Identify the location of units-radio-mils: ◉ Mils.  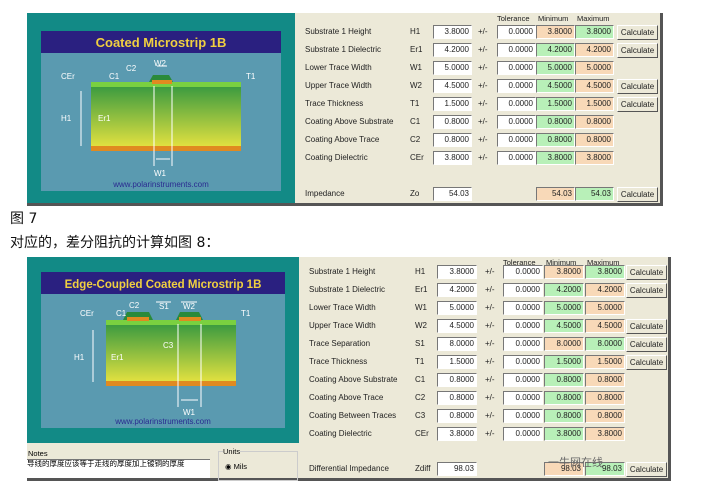
(236, 466).